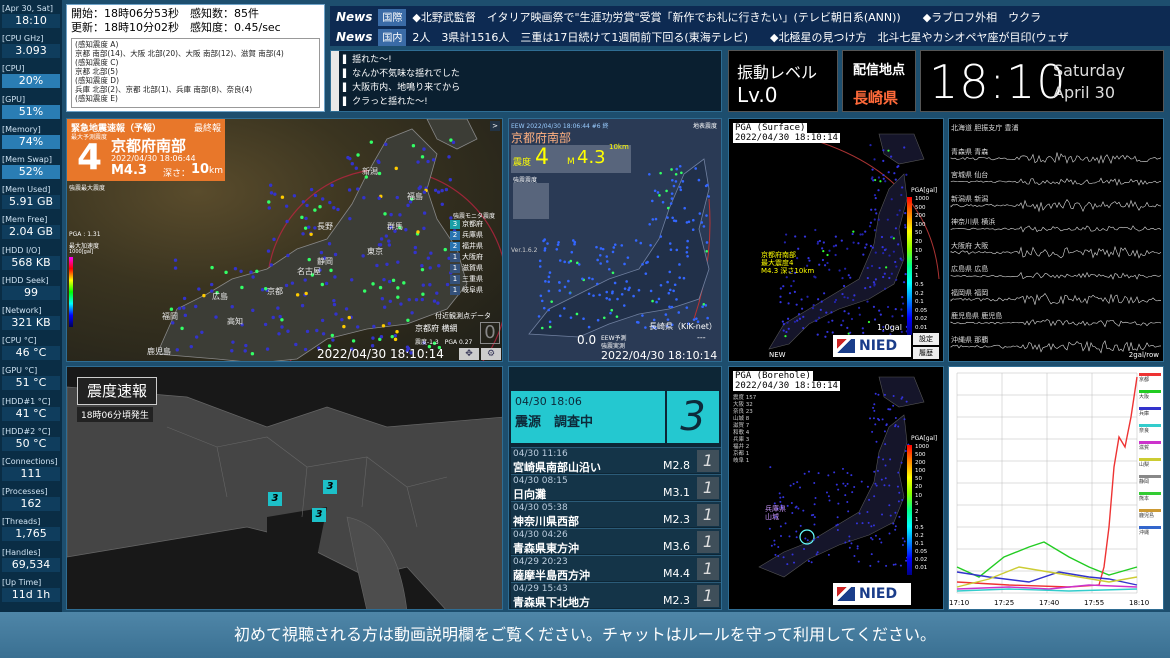 The height and width of the screenshot is (658, 1170). I want to click on quake-list-item: 04/30 04:26 青森県東方沖 M3.6 1, so click(616, 541).